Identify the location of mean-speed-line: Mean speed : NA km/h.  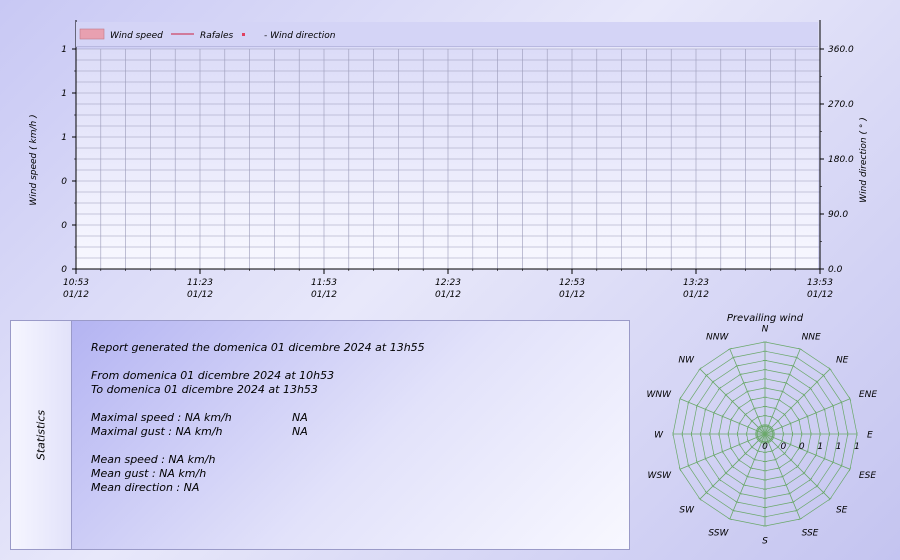
(153, 459).